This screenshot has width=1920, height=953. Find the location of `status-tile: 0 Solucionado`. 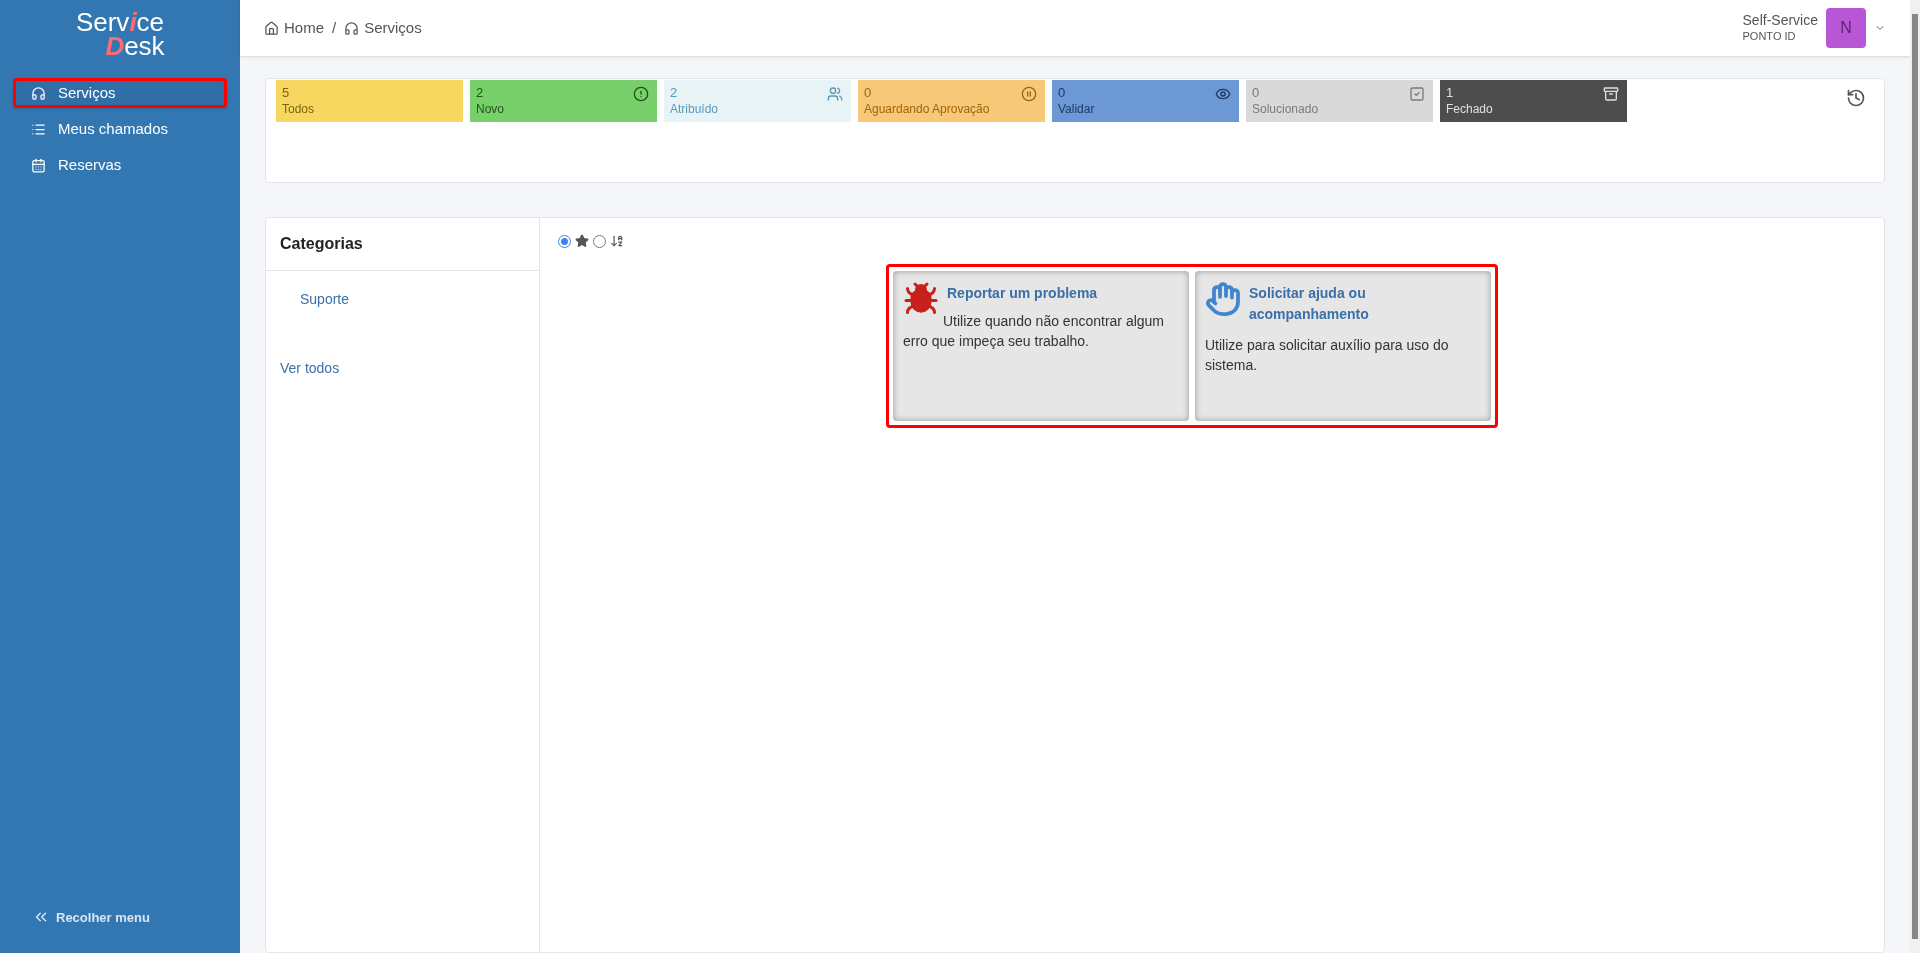

status-tile: 0 Solucionado is located at coordinates (1339, 101).